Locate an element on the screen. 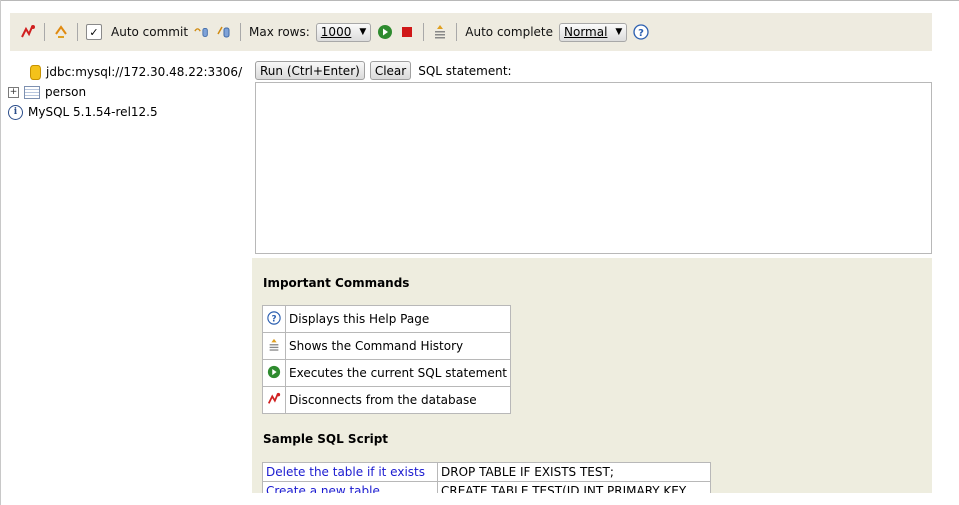 The height and width of the screenshot is (505, 959). window-left-border is located at coordinates (0, 252).